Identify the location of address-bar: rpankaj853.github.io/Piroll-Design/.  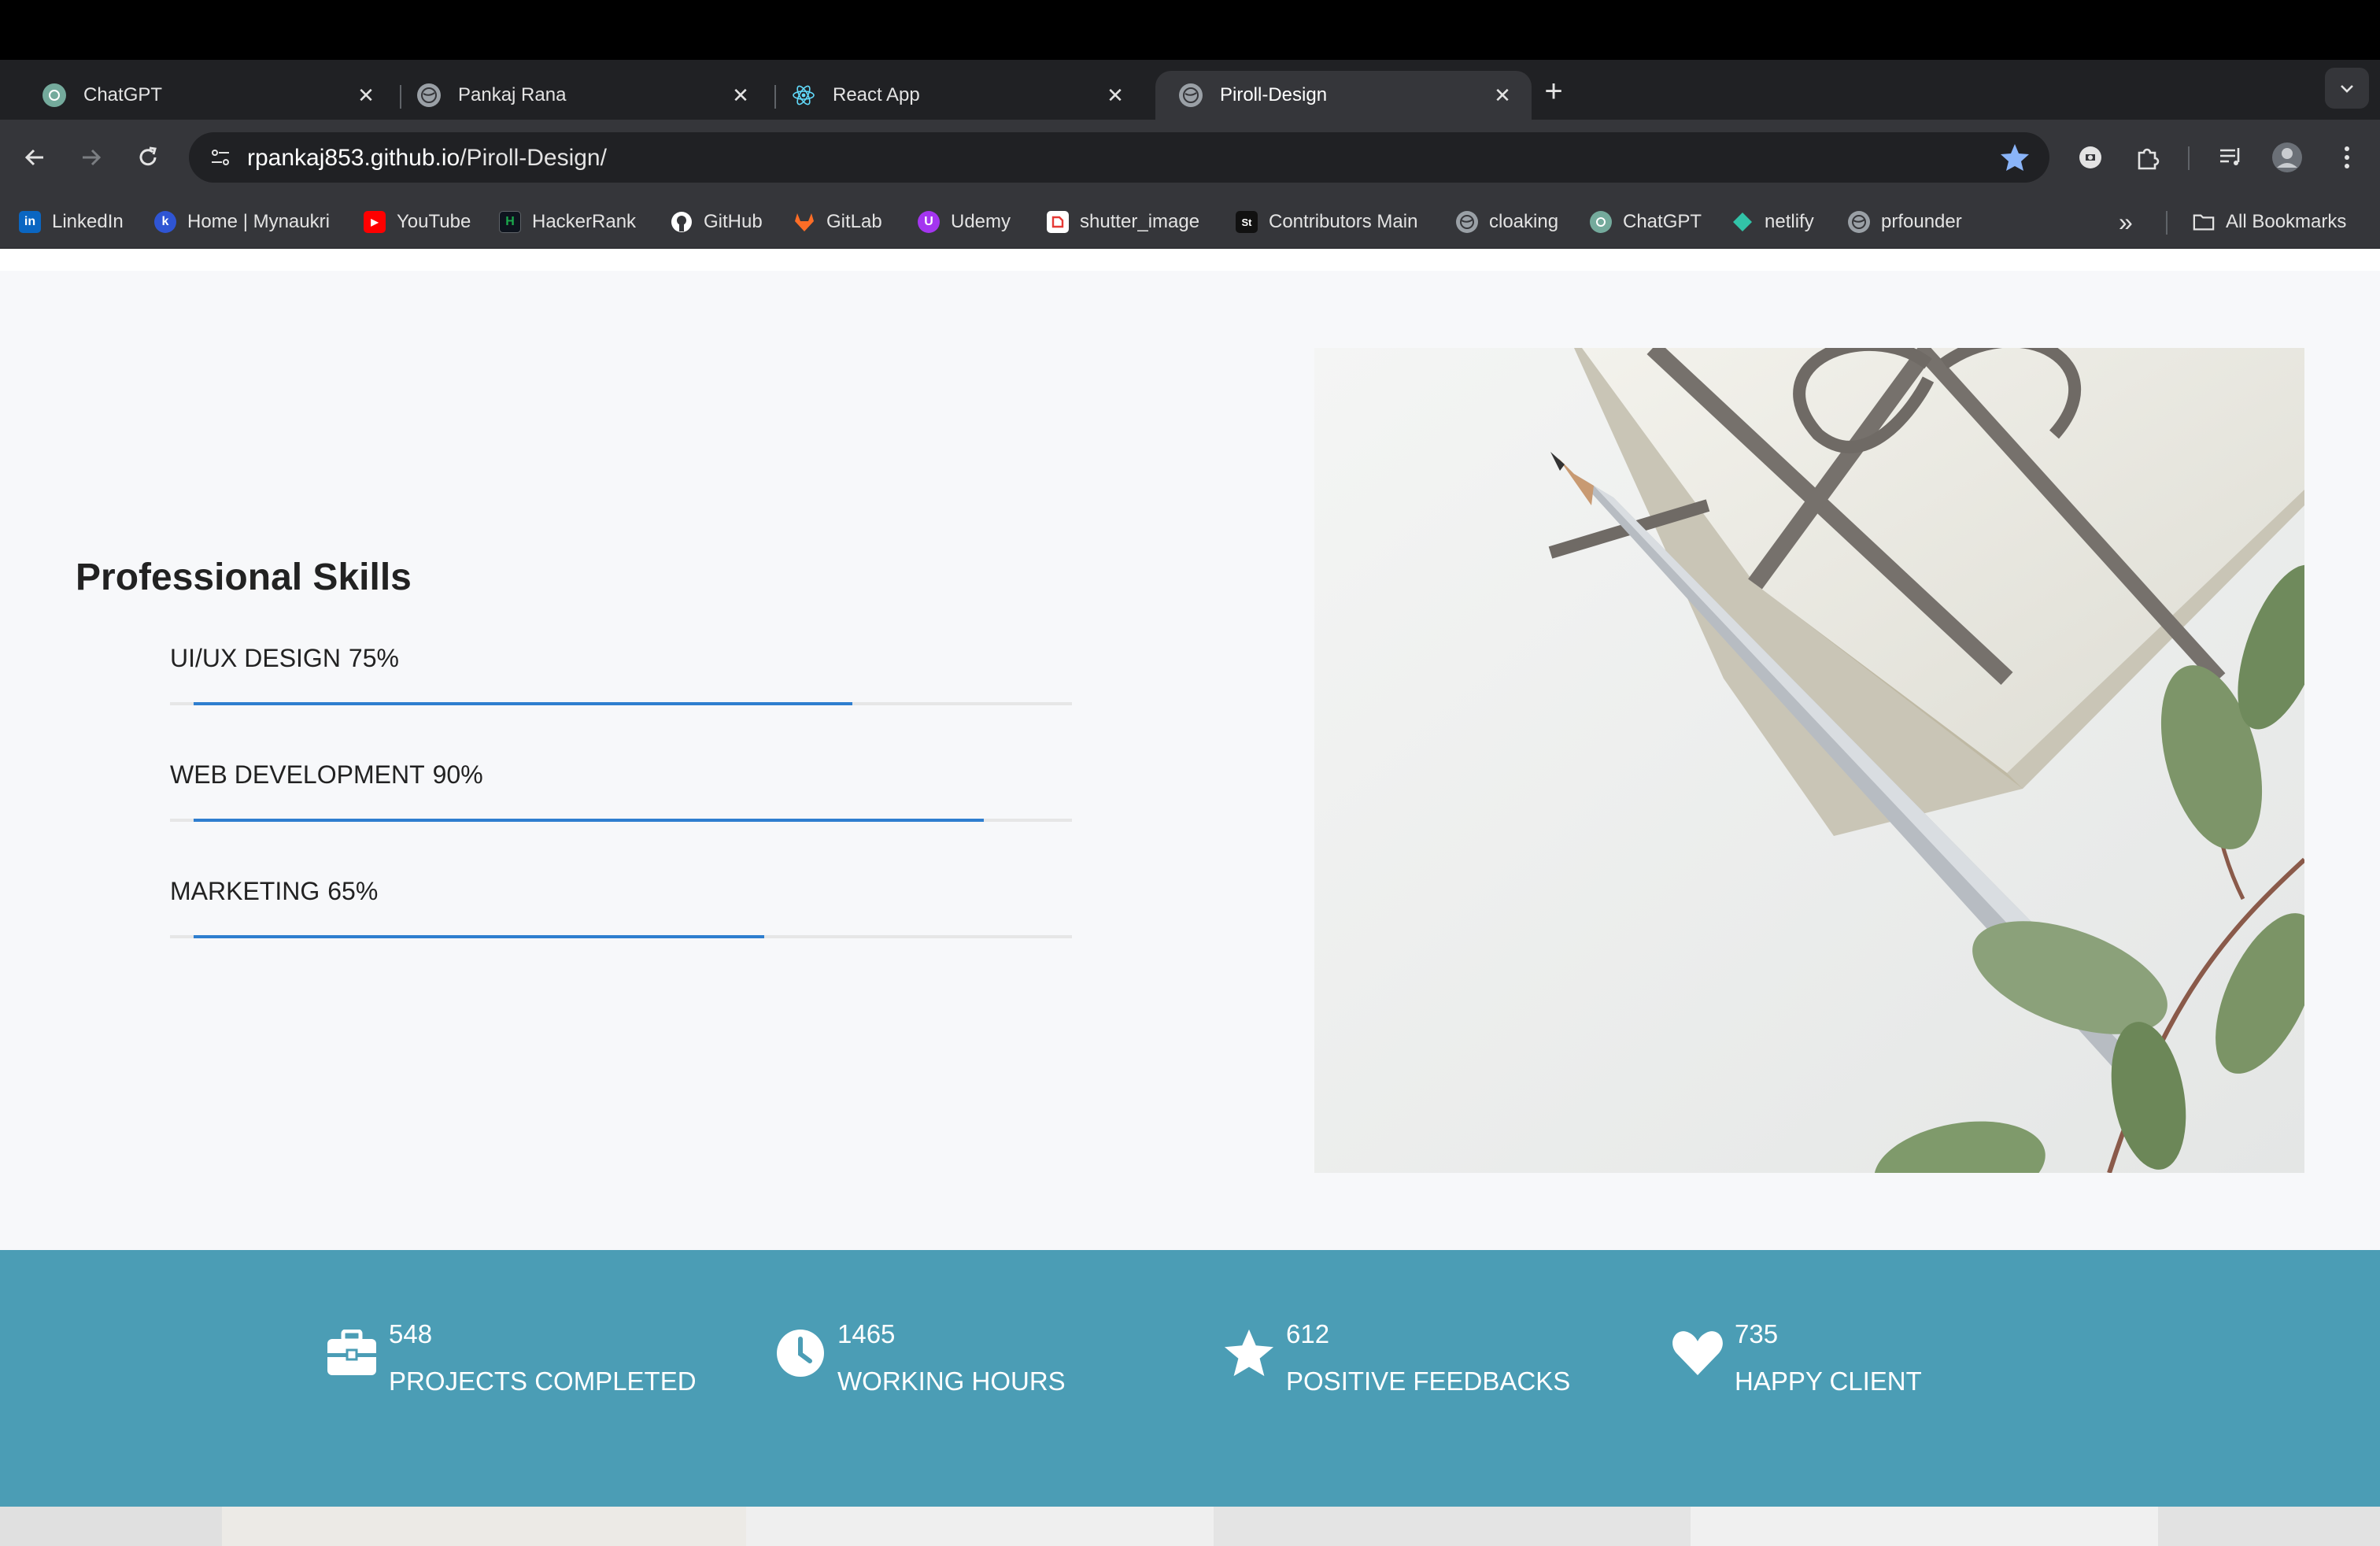
(1119, 157).